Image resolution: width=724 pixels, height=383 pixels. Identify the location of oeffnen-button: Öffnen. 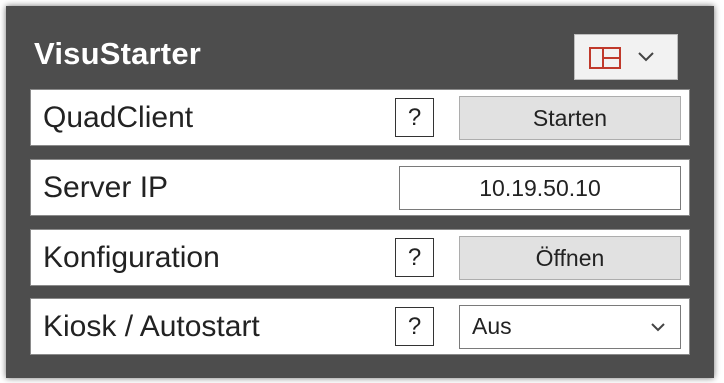
(570, 258).